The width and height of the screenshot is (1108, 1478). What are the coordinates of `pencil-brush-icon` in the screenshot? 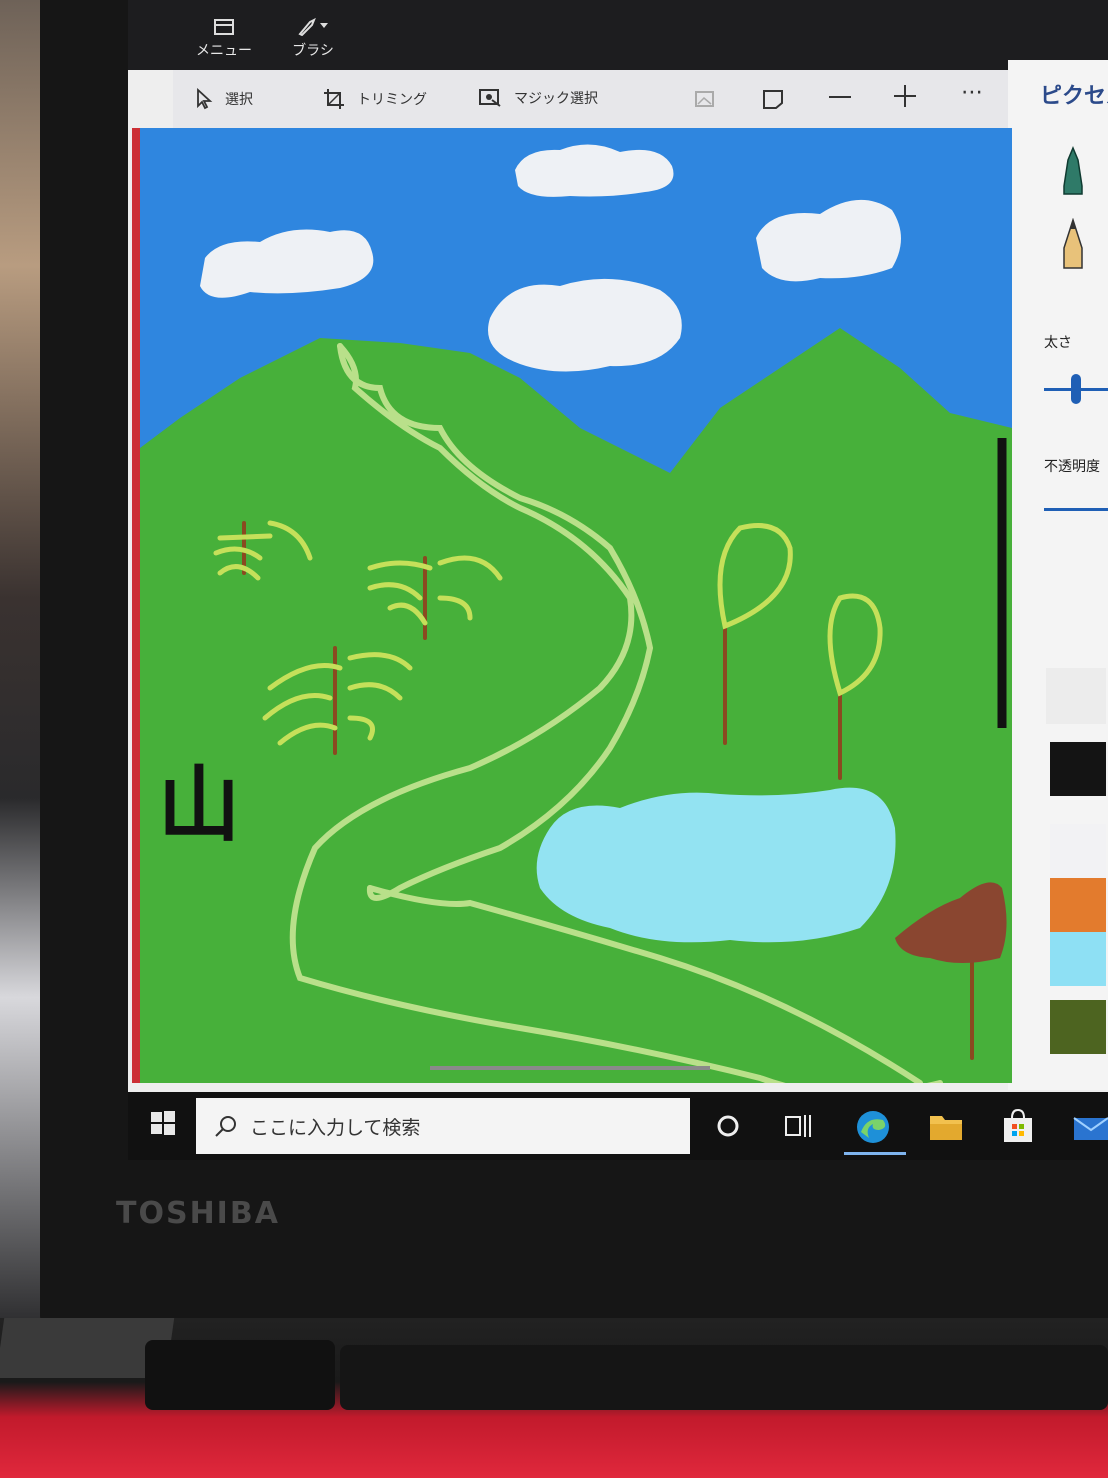 It's located at (1073, 244).